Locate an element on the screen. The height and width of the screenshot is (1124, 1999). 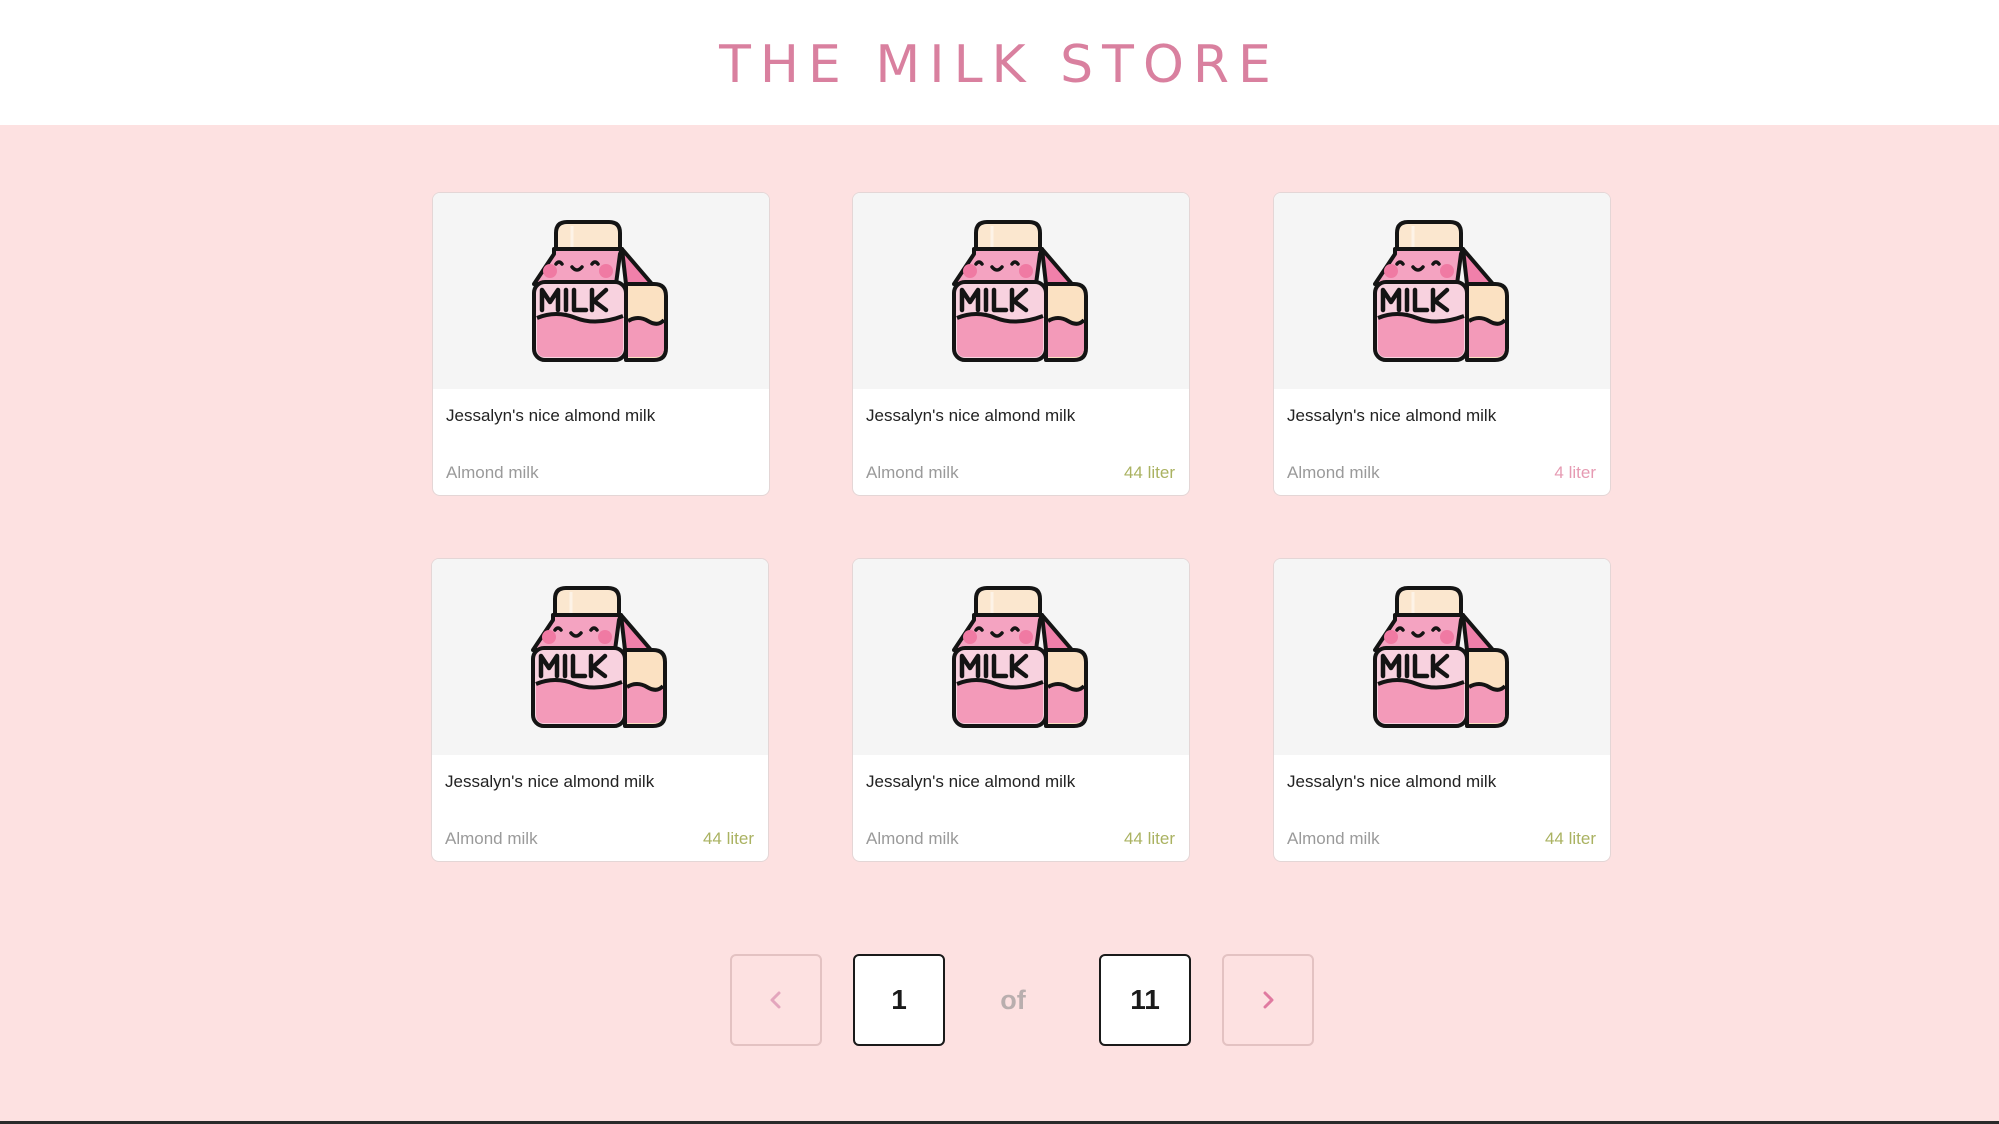
current-page-box: 1 is located at coordinates (899, 1000).